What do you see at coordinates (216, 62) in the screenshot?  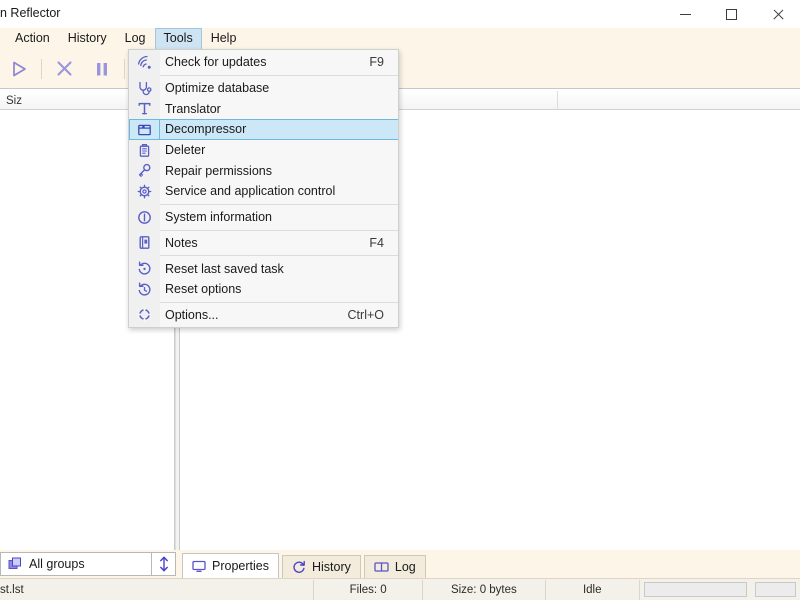 I see `menu-item-check-for-updates-label: Check for updates` at bounding box center [216, 62].